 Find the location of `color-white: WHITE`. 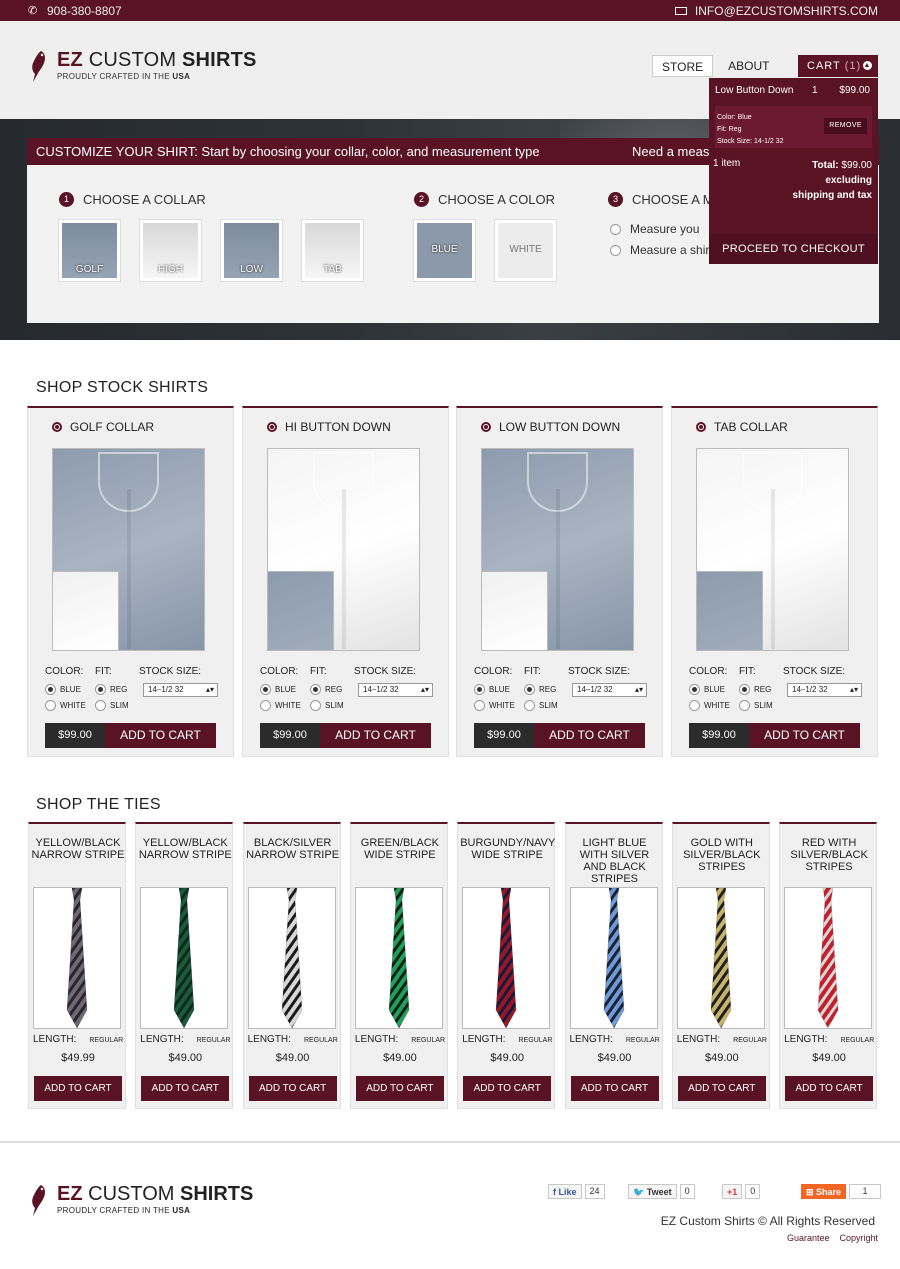

color-white: WHITE is located at coordinates (525, 250).